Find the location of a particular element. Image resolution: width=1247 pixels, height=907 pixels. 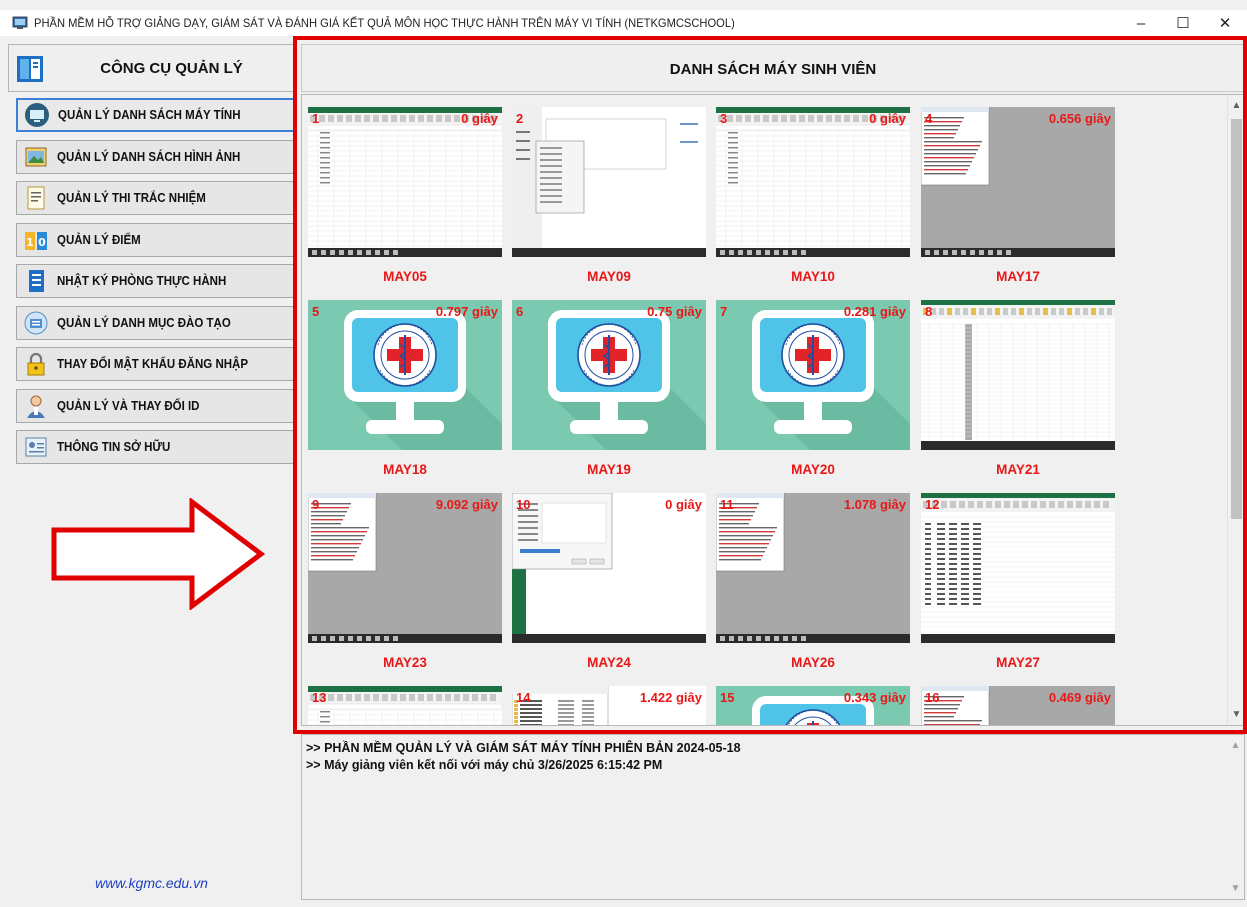

quiz-icon is located at coordinates (36, 198).